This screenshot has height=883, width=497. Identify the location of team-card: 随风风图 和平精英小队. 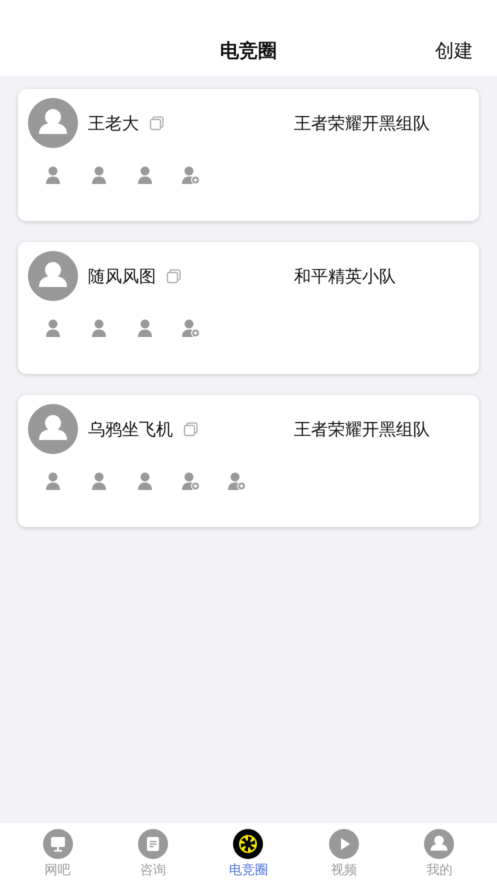
(248, 308).